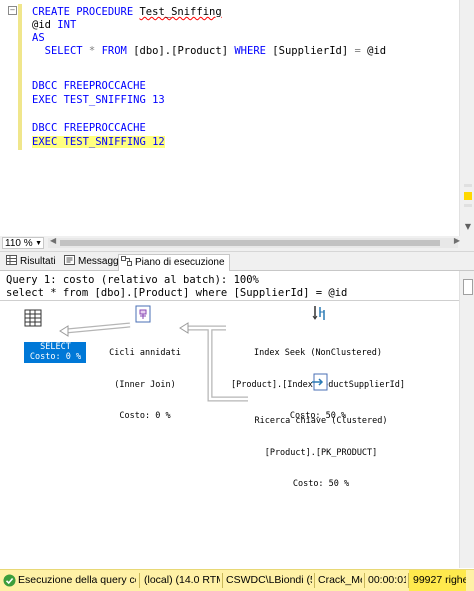 The width and height of the screenshot is (474, 591). Describe the element at coordinates (320, 382) in the screenshot. I see `key-lookup-icon` at that location.